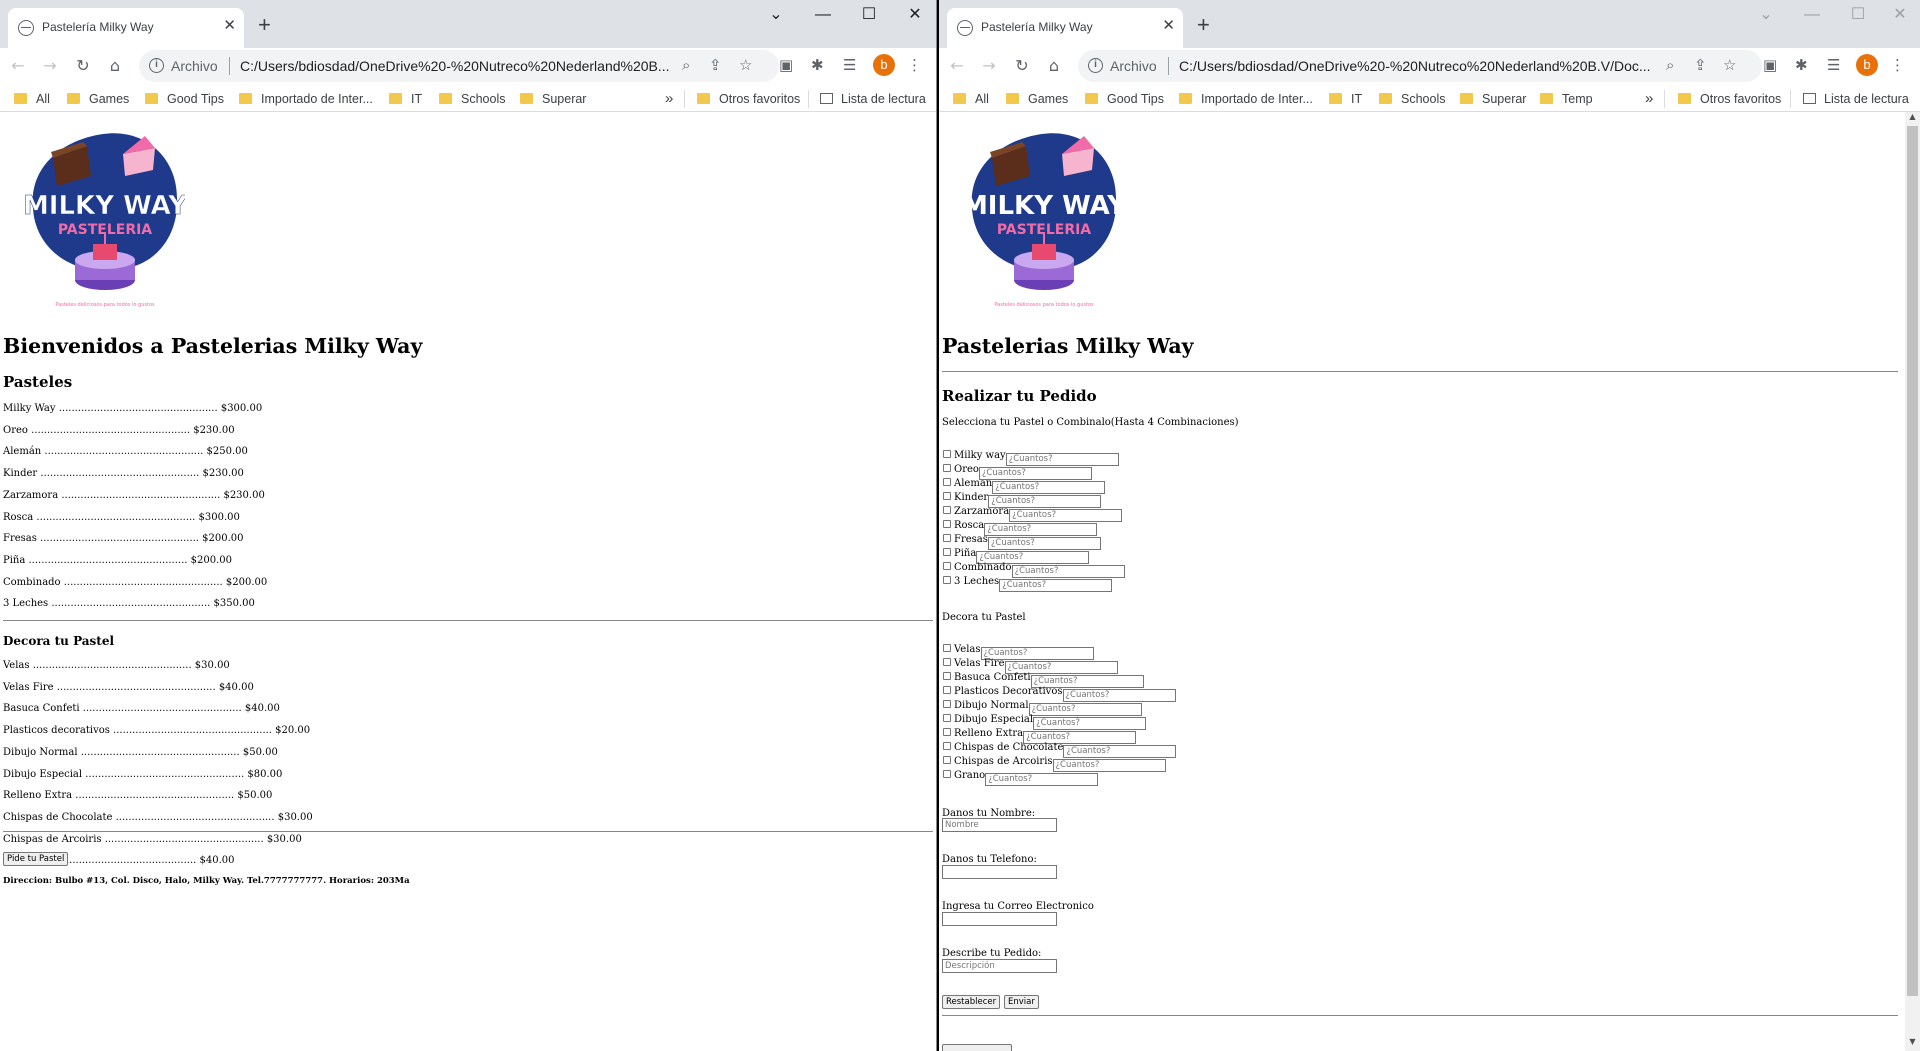 This screenshot has width=1920, height=1051. I want to click on pide-tu-pastel-button: Pide tu Pastel, so click(36, 859).